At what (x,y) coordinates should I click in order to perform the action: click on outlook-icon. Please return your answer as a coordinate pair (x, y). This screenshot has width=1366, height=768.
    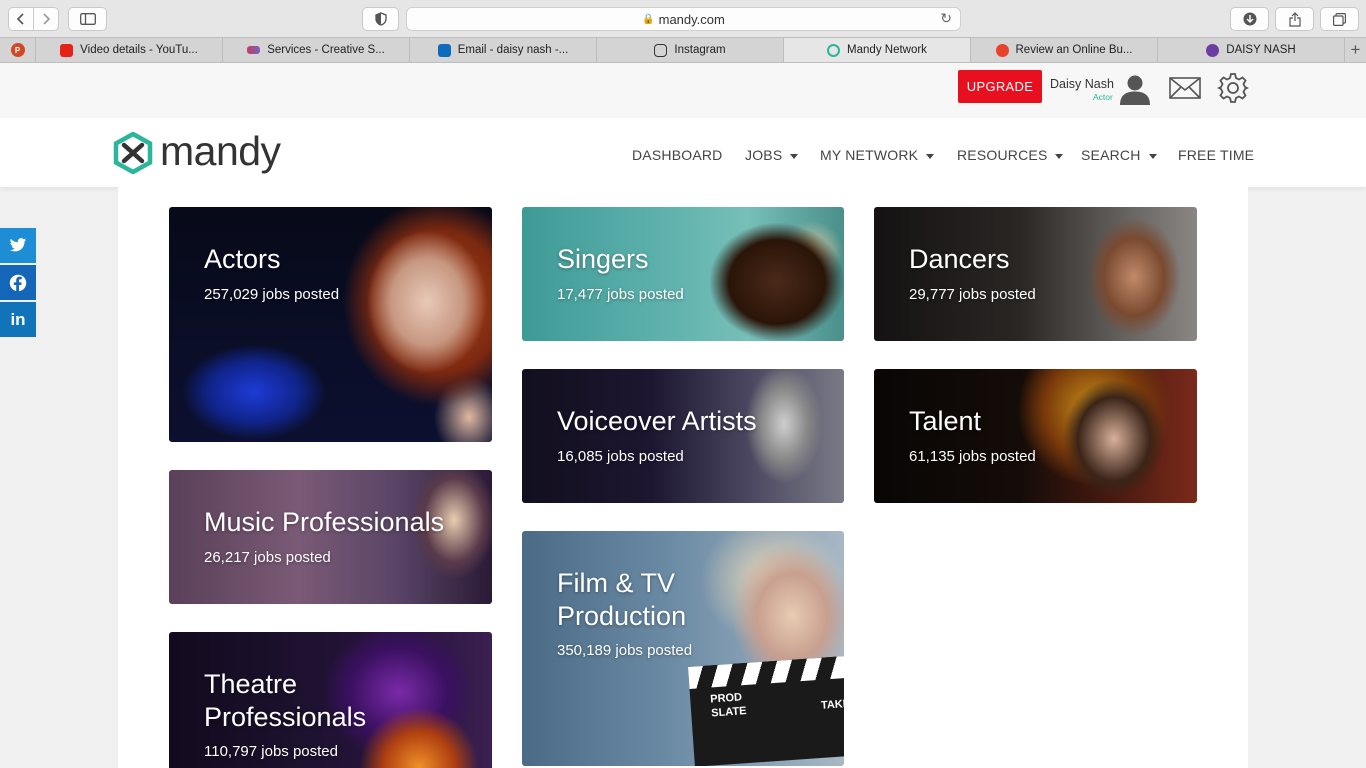
    Looking at the image, I should click on (444, 50).